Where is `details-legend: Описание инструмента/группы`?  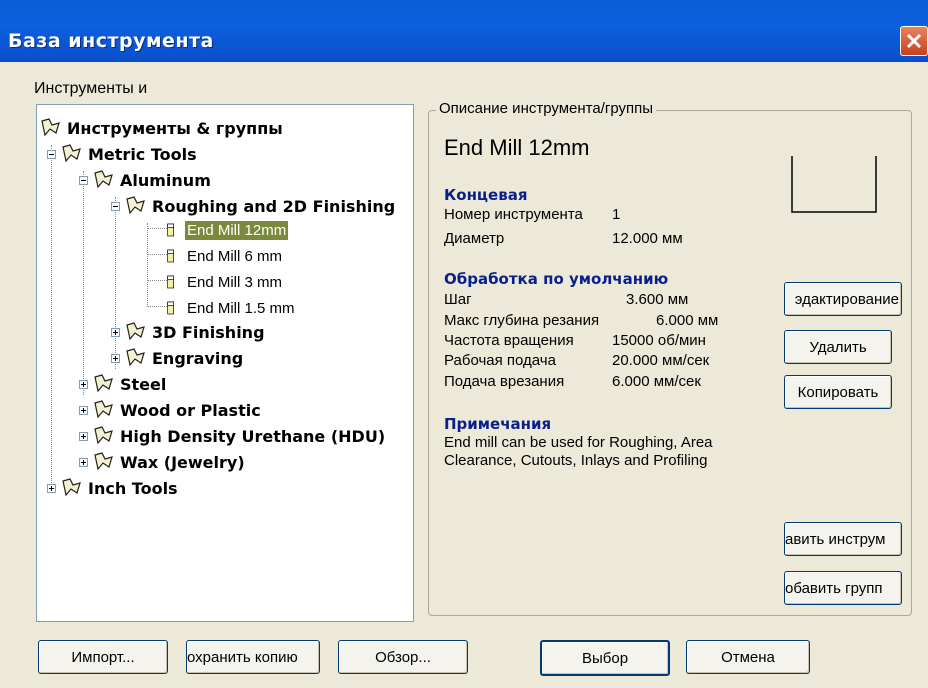
details-legend: Описание инструмента/группы is located at coordinates (546, 108).